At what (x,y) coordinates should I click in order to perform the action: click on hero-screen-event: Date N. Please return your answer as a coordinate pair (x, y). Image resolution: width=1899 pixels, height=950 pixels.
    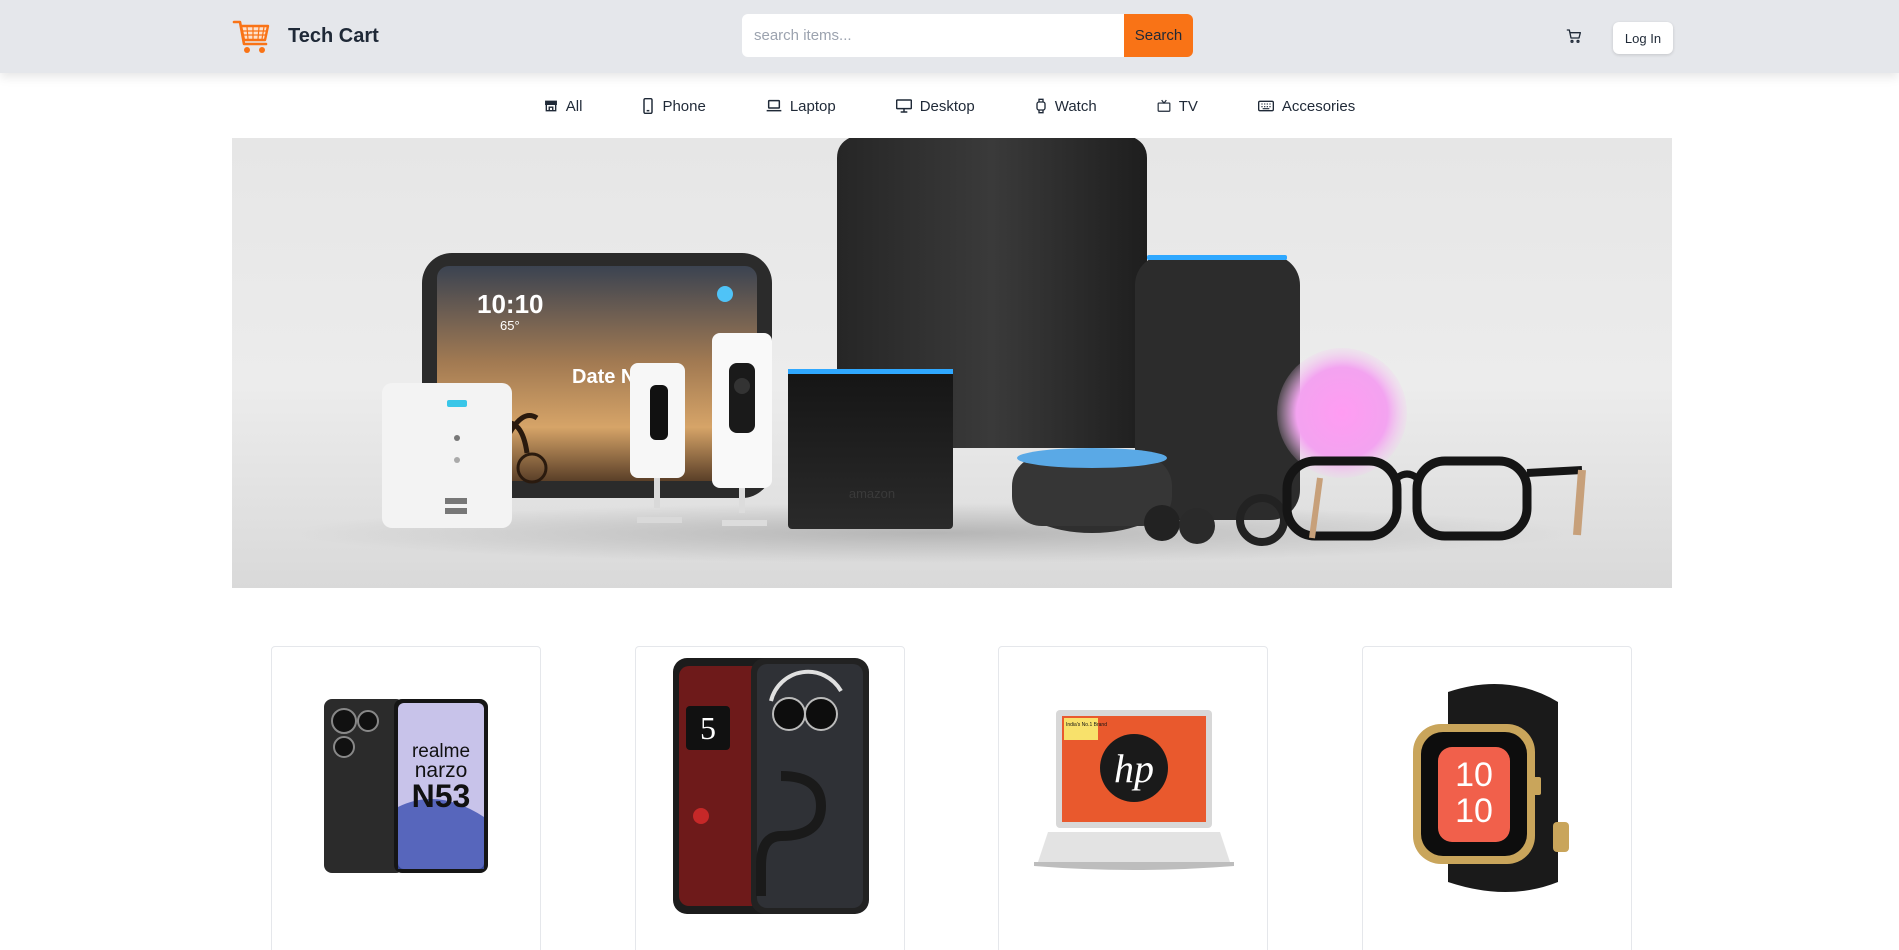
    Looking at the image, I should click on (603, 377).